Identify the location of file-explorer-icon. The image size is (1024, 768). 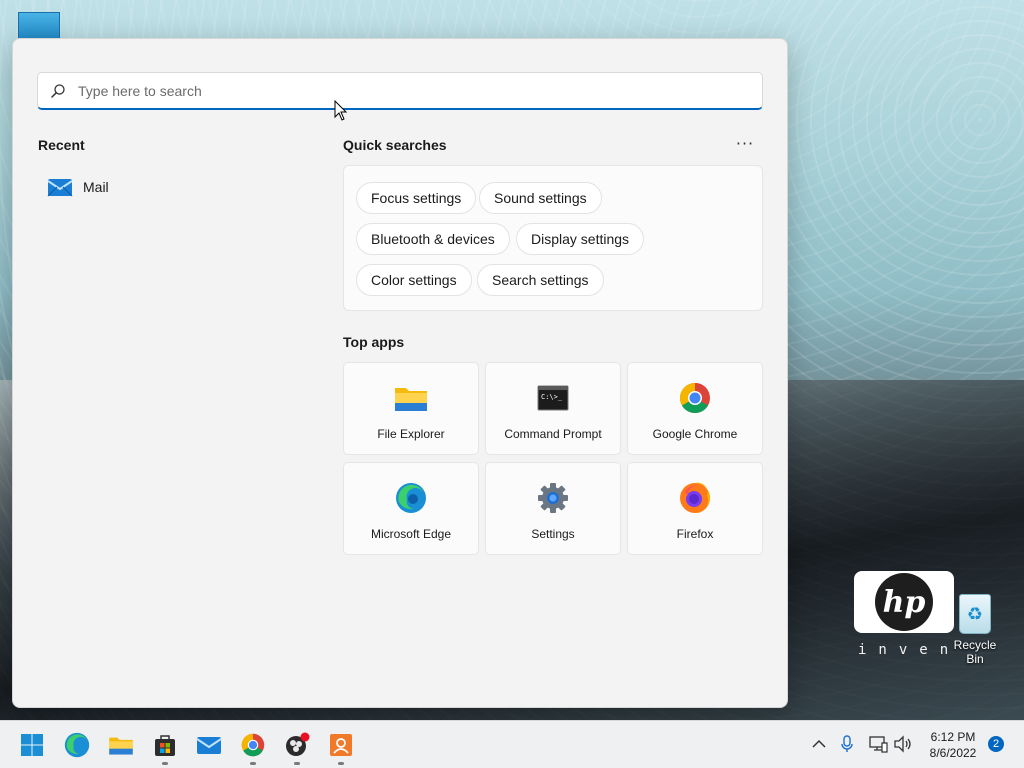
(121, 746).